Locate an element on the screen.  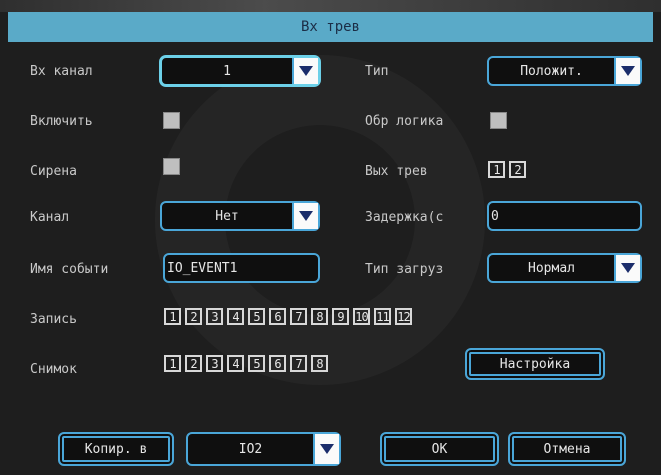
copy-target-value: IO2 is located at coordinates (250, 449).